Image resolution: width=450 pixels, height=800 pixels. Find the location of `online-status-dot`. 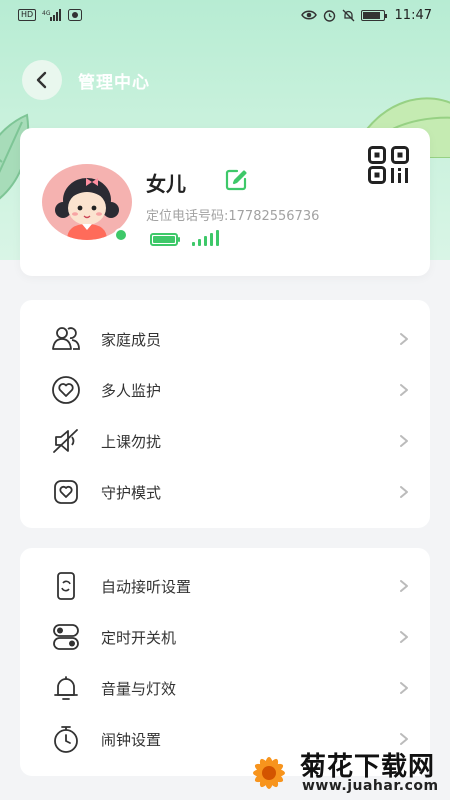

online-status-dot is located at coordinates (121, 235).